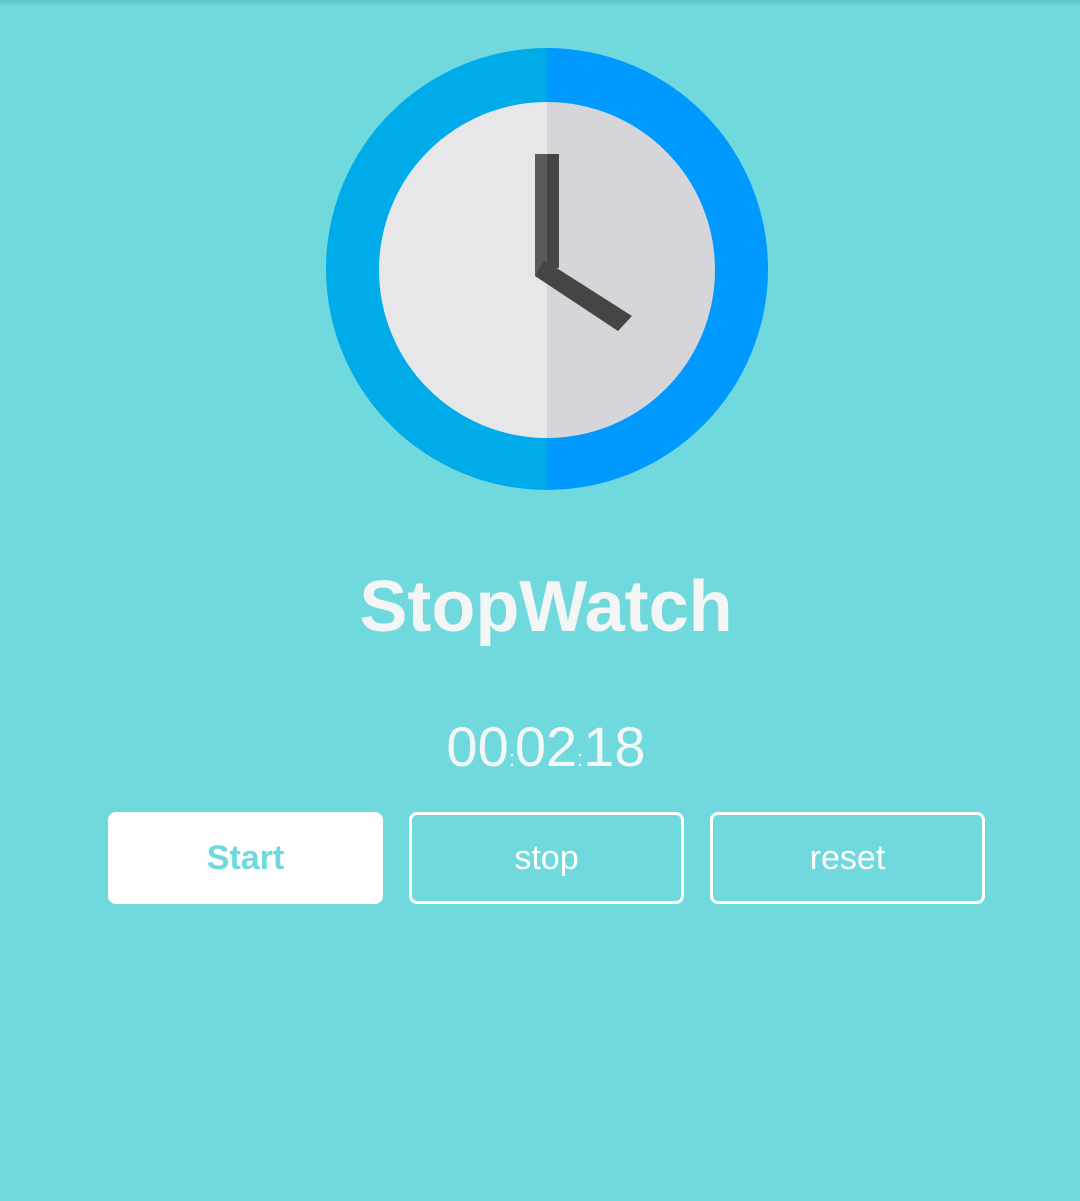 This screenshot has height=1201, width=1080. Describe the element at coordinates (546, 746) in the screenshot. I see `timer-minutes: 02` at that location.